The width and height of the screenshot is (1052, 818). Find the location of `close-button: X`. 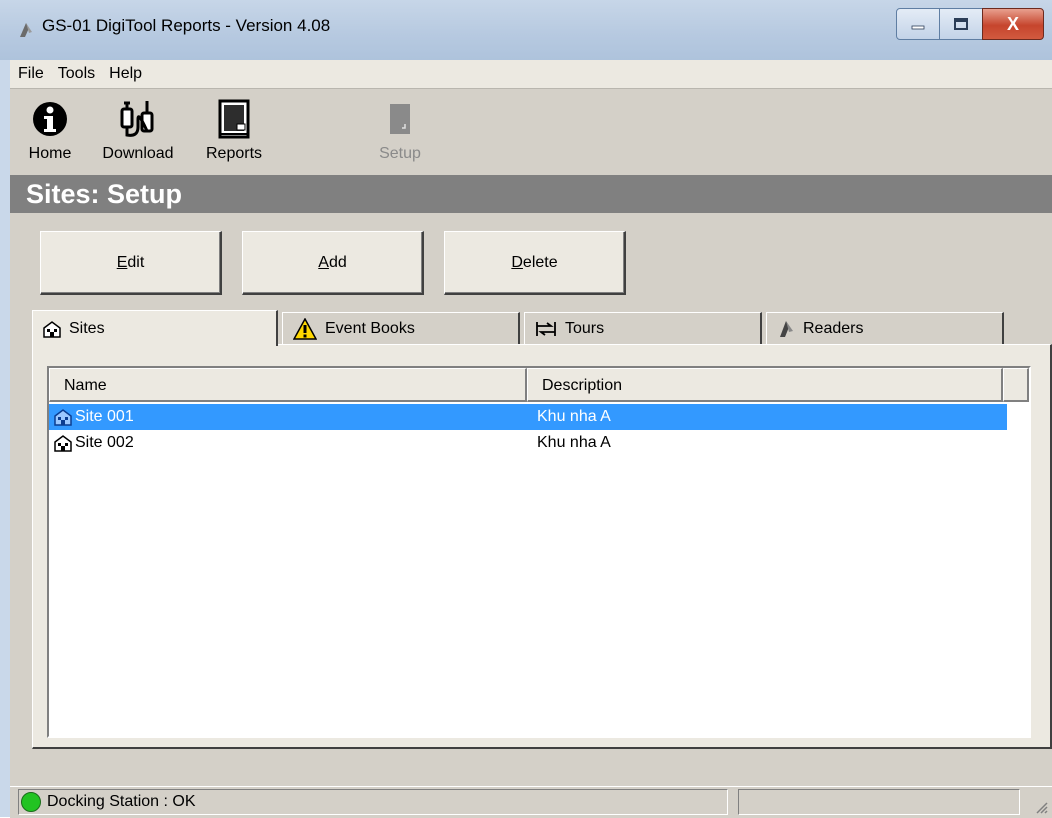

close-button: X is located at coordinates (1013, 24).